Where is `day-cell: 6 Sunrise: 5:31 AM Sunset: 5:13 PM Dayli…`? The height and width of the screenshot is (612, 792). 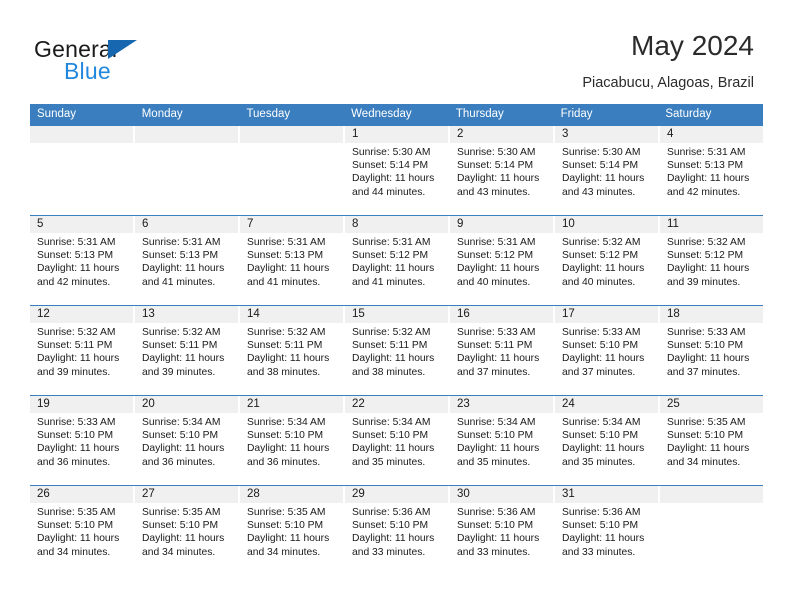
day-cell: 6 Sunrise: 5:31 AM Sunset: 5:13 PM Dayli… is located at coordinates (187, 260).